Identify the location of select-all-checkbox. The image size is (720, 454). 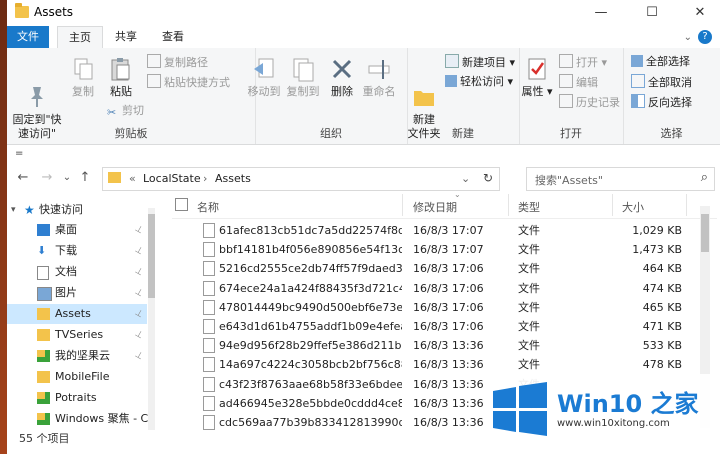
(181, 204).